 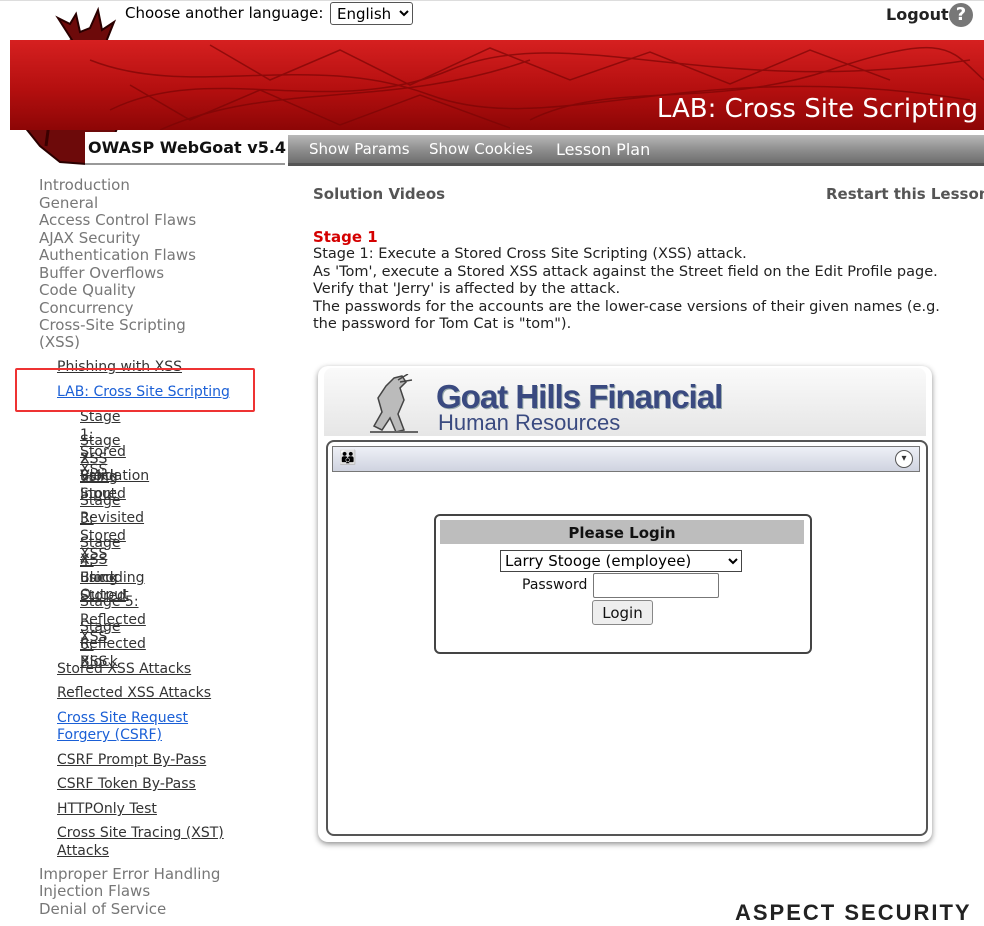 I want to click on stage-3-link-line2: Revisited, so click(x=112, y=519).